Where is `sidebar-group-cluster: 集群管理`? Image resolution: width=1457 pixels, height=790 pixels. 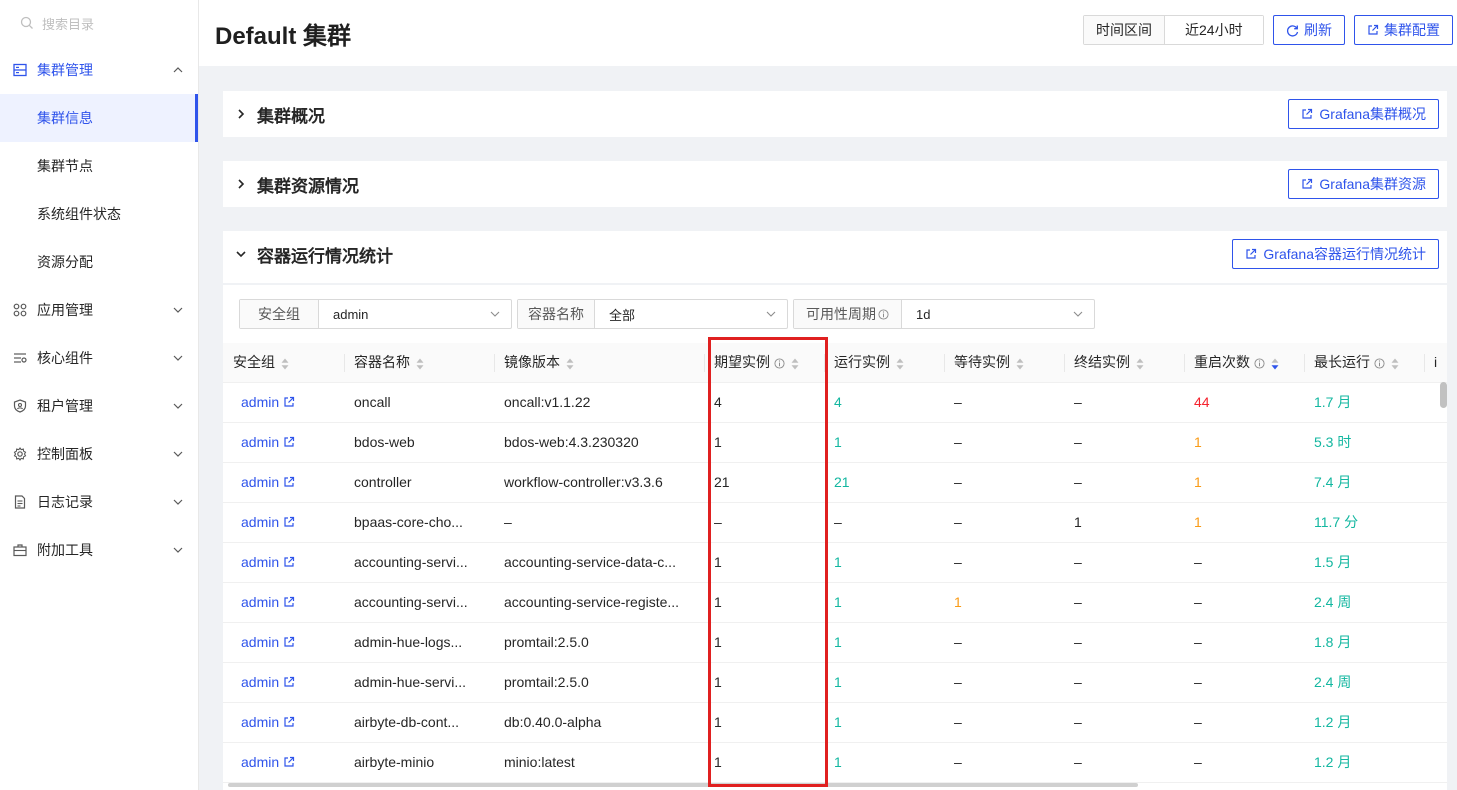
sidebar-group-cluster: 集群管理 is located at coordinates (99, 70).